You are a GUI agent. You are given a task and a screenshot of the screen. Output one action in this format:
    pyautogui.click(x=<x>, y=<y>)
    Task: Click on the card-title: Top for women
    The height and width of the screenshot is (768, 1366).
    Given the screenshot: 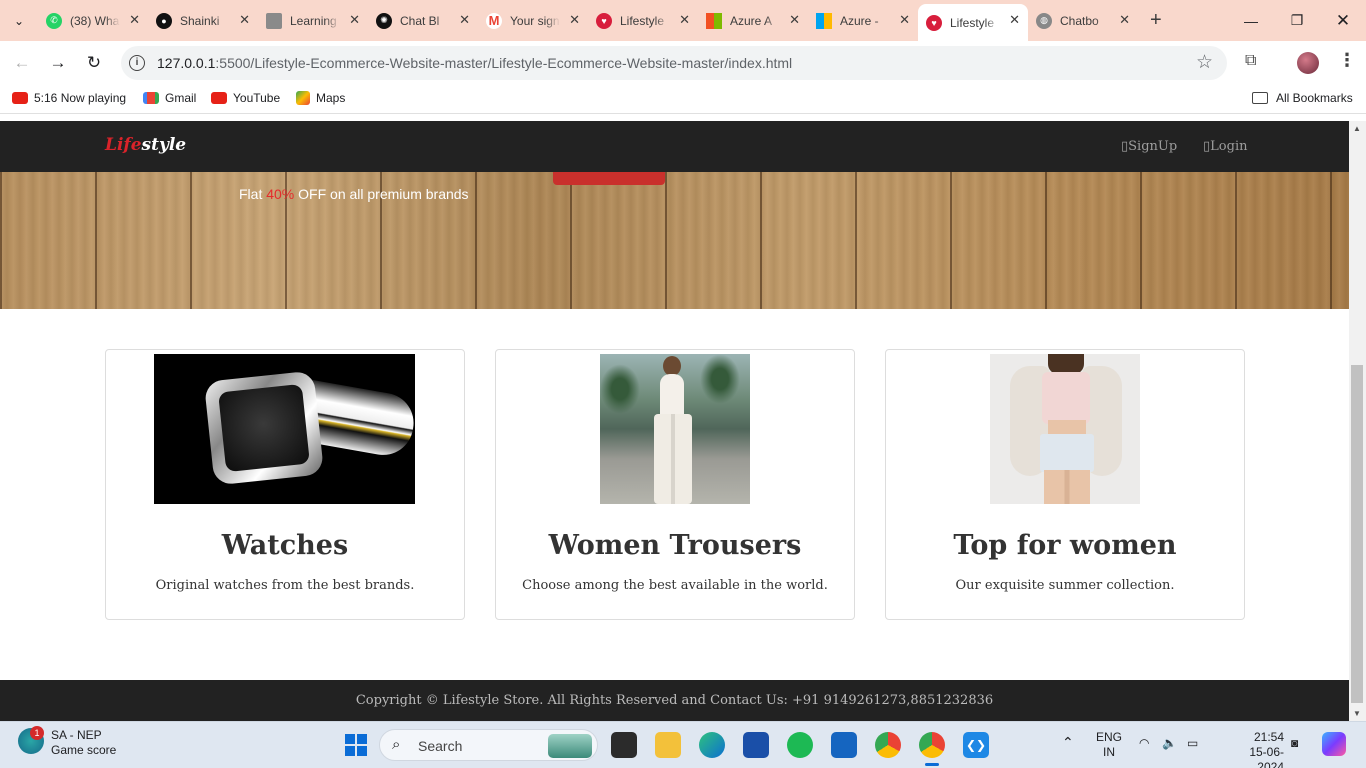 What is the action you would take?
    pyautogui.click(x=1065, y=545)
    